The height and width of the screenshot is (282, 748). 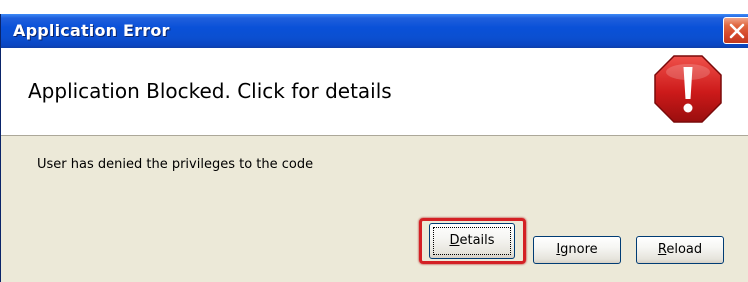 I want to click on stop-error-icon, so click(x=688, y=89).